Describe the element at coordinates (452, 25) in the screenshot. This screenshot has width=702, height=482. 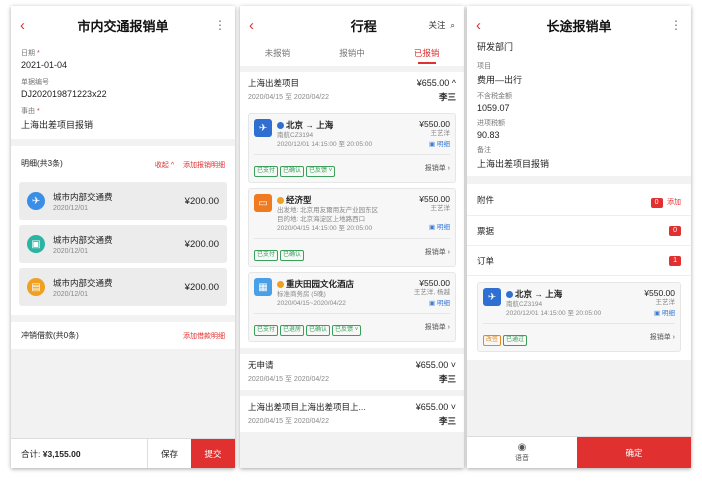
I see `search-icon: ⌕` at that location.